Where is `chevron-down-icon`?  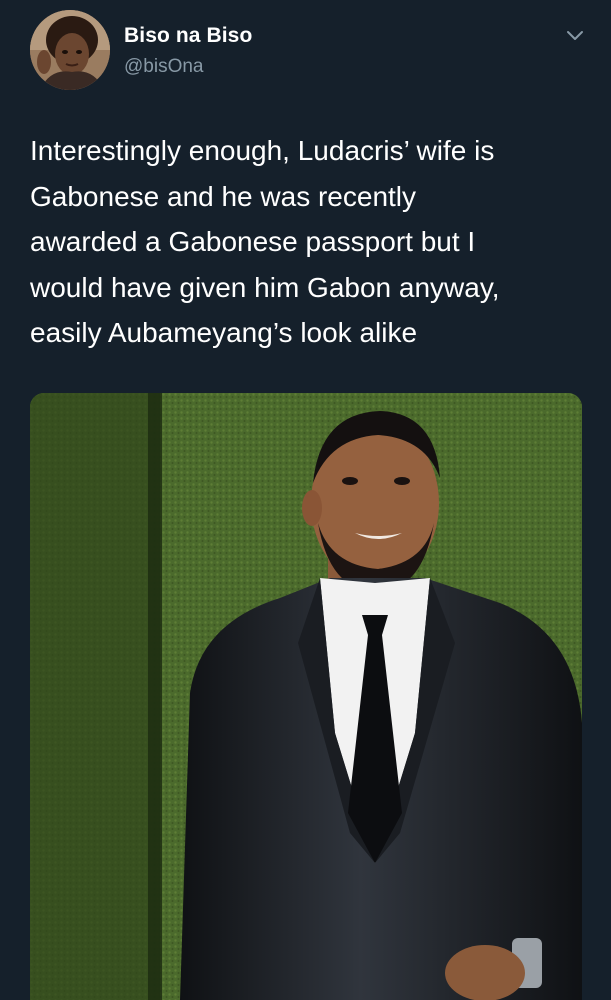
chevron-down-icon is located at coordinates (575, 36).